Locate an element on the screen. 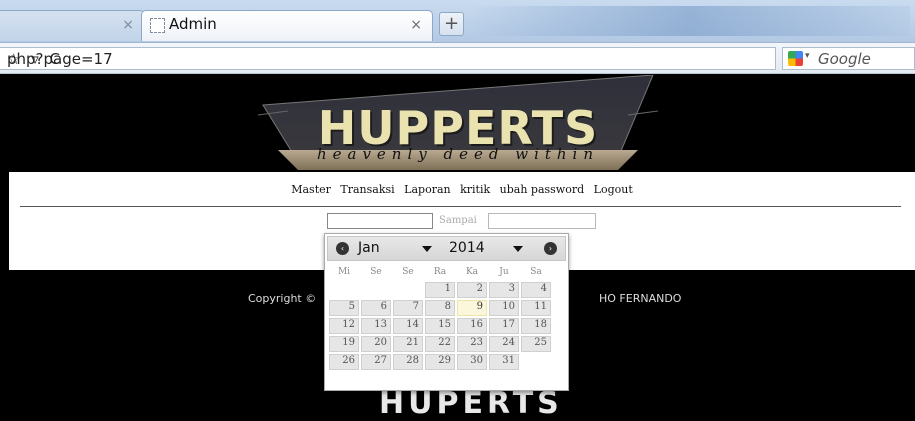 The image size is (915, 421). calendar-cell: 4 is located at coordinates (536, 290).